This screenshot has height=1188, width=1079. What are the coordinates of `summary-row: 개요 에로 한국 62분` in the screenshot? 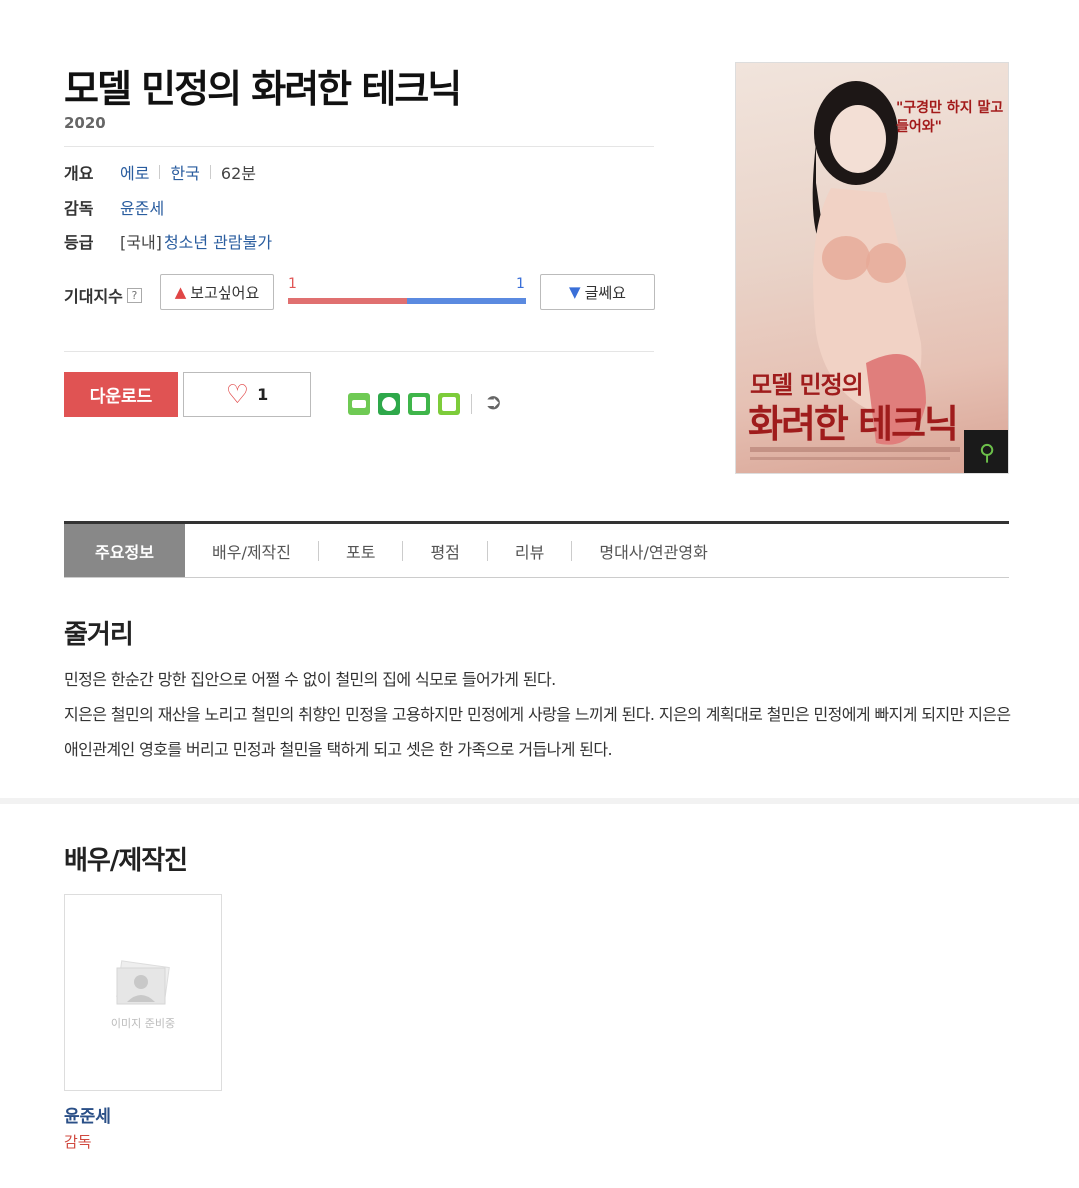 It's located at (160, 172).